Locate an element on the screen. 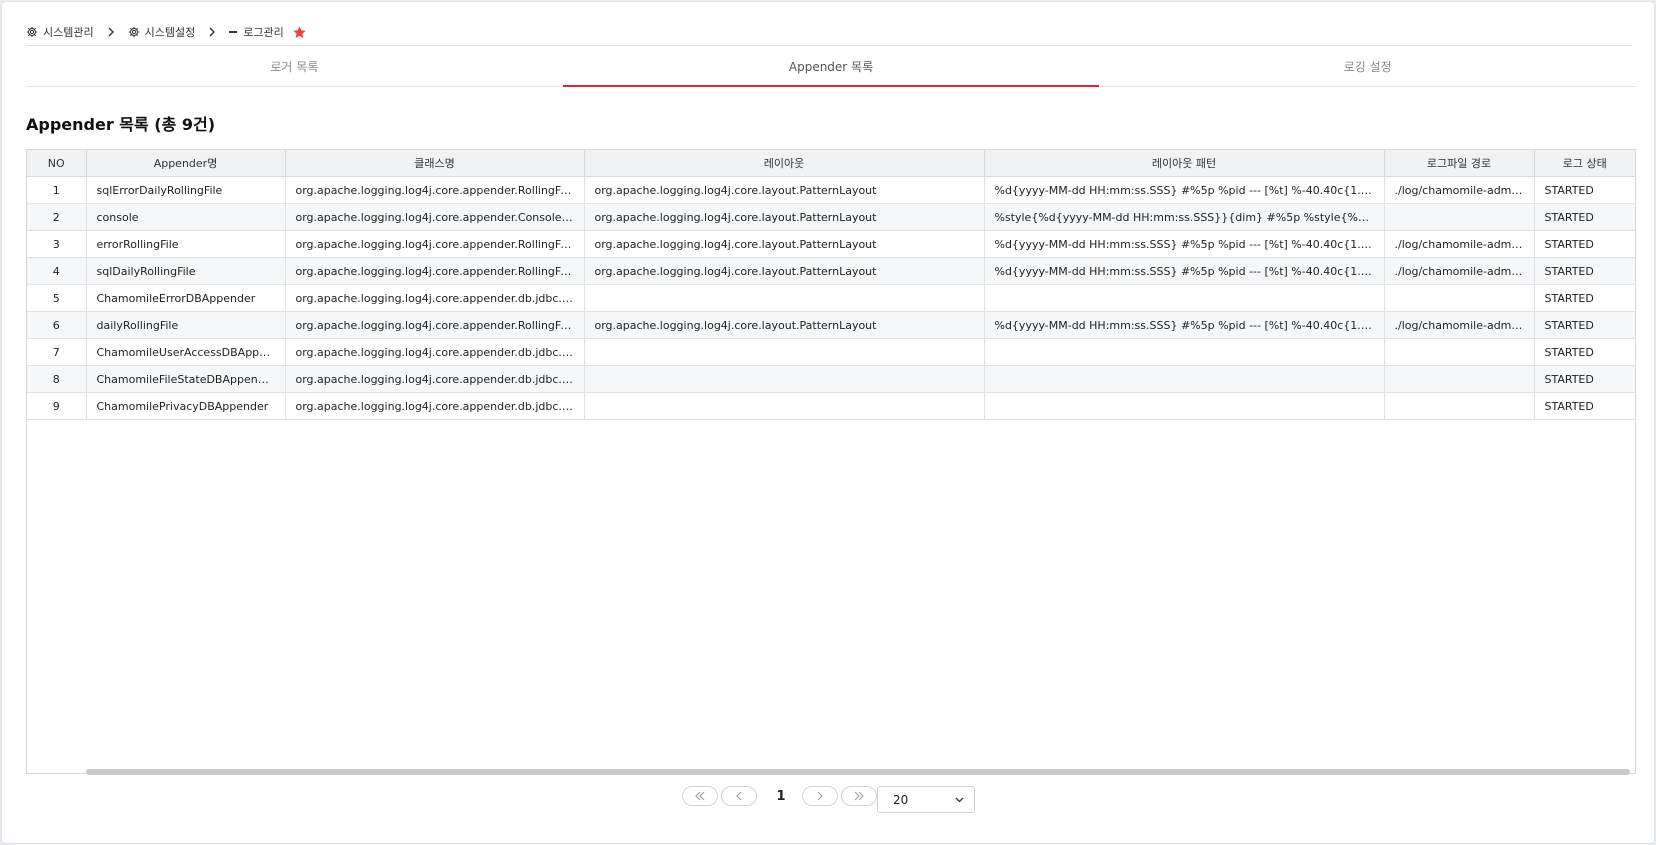 This screenshot has height=845, width=1656. horizontal-scrollbar is located at coordinates (858, 772).